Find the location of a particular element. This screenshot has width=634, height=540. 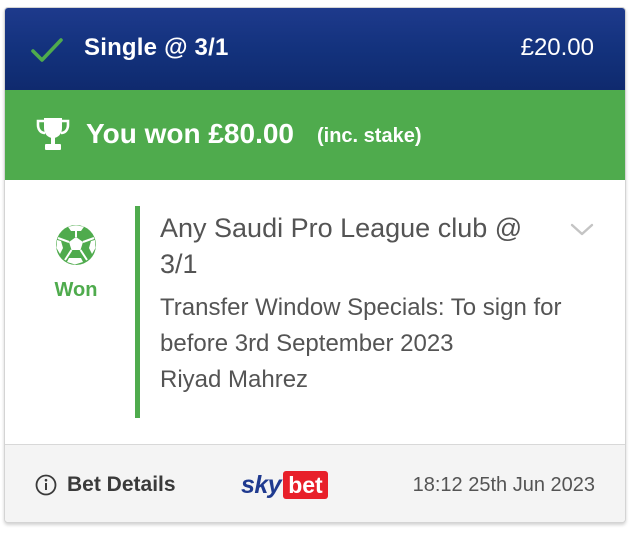

trophy-icon is located at coordinates (53, 134).